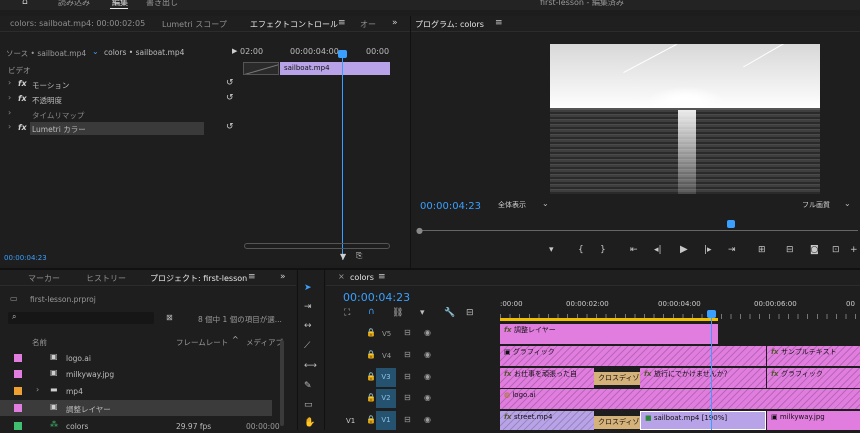  What do you see at coordinates (120, 4) in the screenshot?
I see `workspace-tab-edit: 編集` at bounding box center [120, 4].